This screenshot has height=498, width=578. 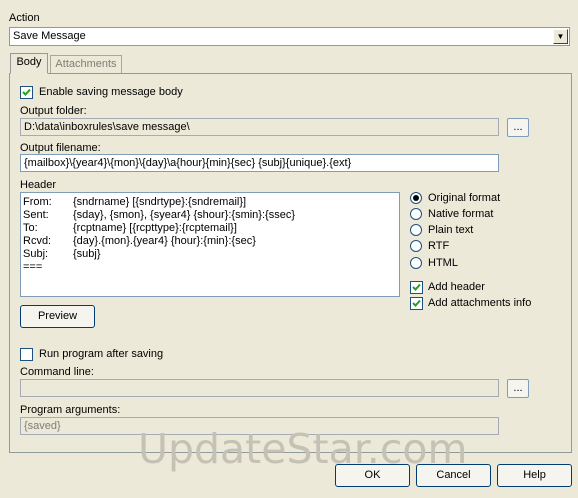 I want to click on output-folder-label: Output folder:, so click(x=53, y=111).